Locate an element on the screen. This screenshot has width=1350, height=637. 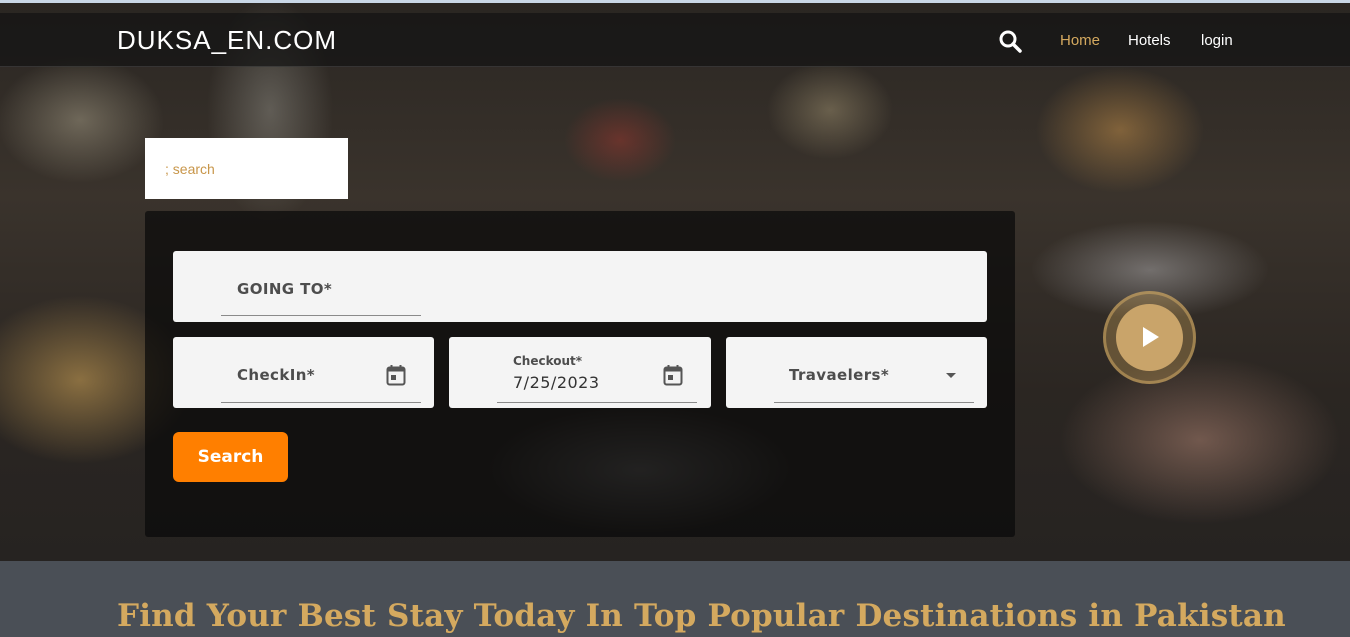
checkout-field: Checkout* 7/25/2023 is located at coordinates (580, 372).